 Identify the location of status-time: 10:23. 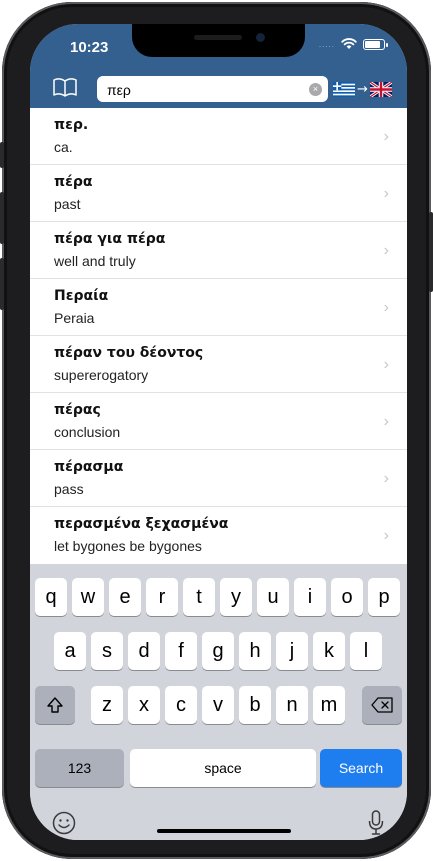
(89, 47).